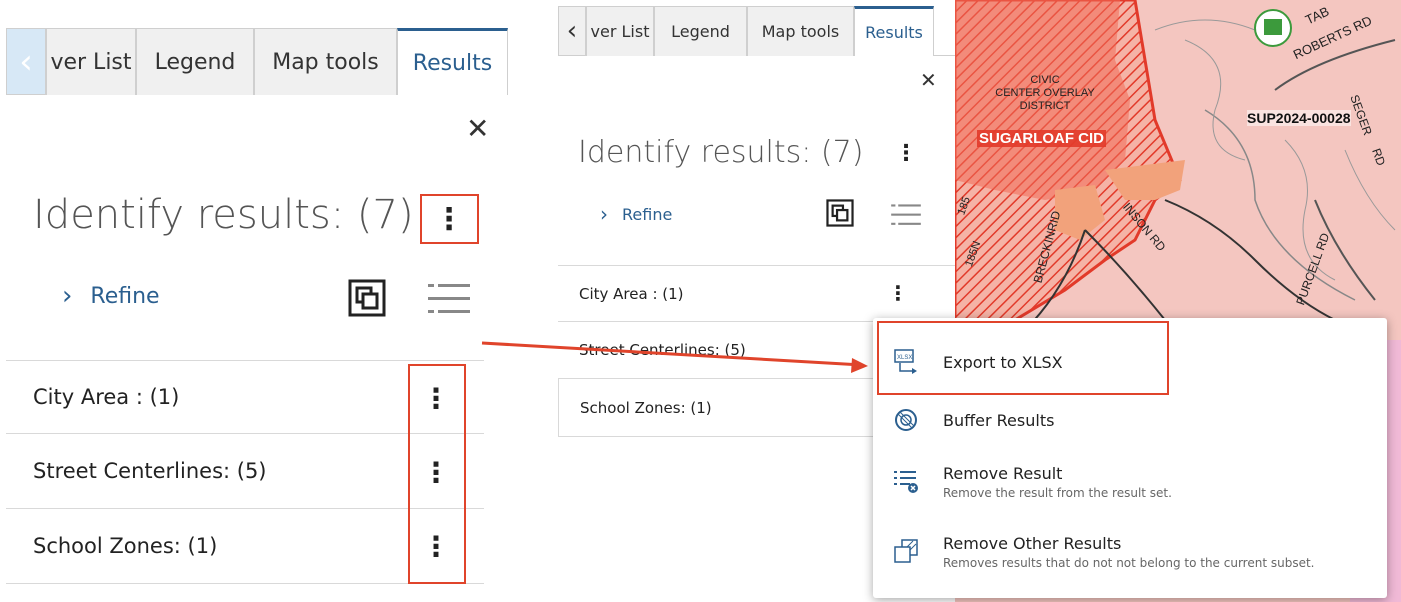  I want to click on highlight-box, so click(1023, 358).